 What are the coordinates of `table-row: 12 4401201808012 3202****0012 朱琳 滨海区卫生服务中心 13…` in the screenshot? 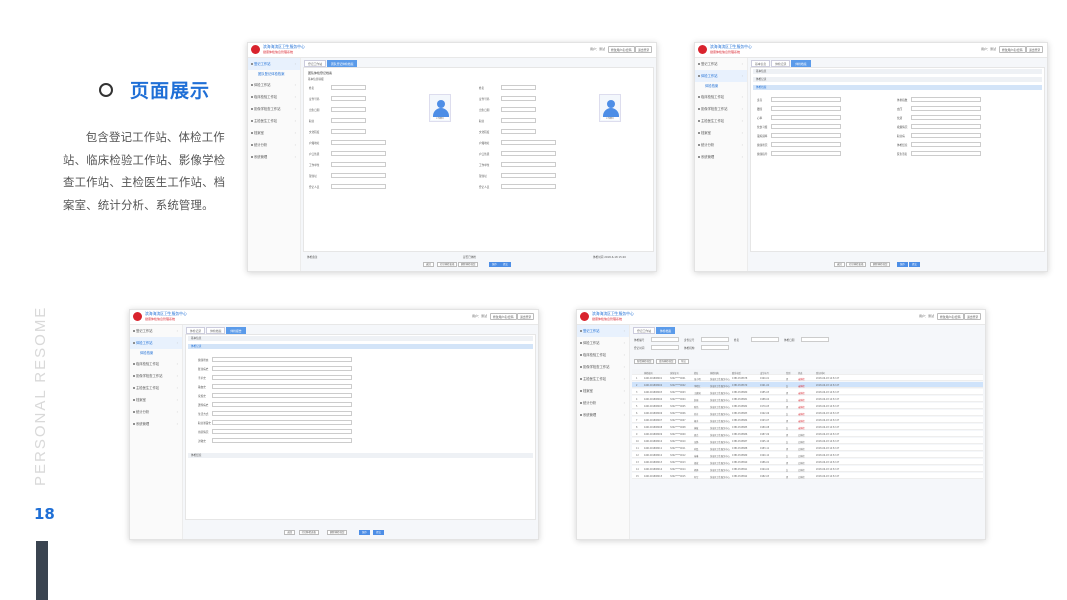 It's located at (807, 455).